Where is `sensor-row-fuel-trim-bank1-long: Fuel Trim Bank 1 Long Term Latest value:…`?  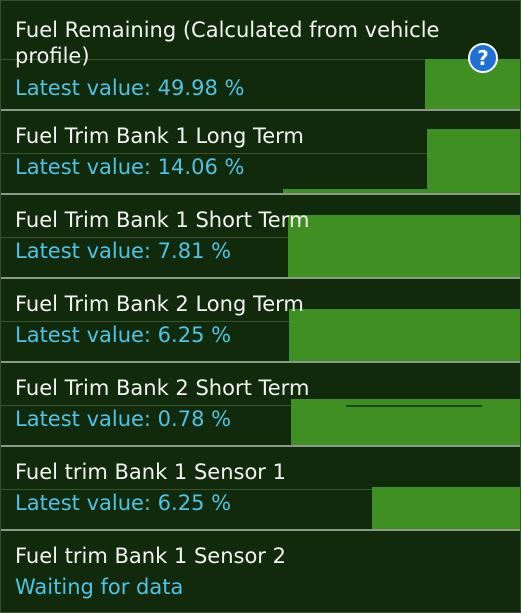 sensor-row-fuel-trim-bank1-long: Fuel Trim Bank 1 Long Term Latest value:… is located at coordinates (260, 153).